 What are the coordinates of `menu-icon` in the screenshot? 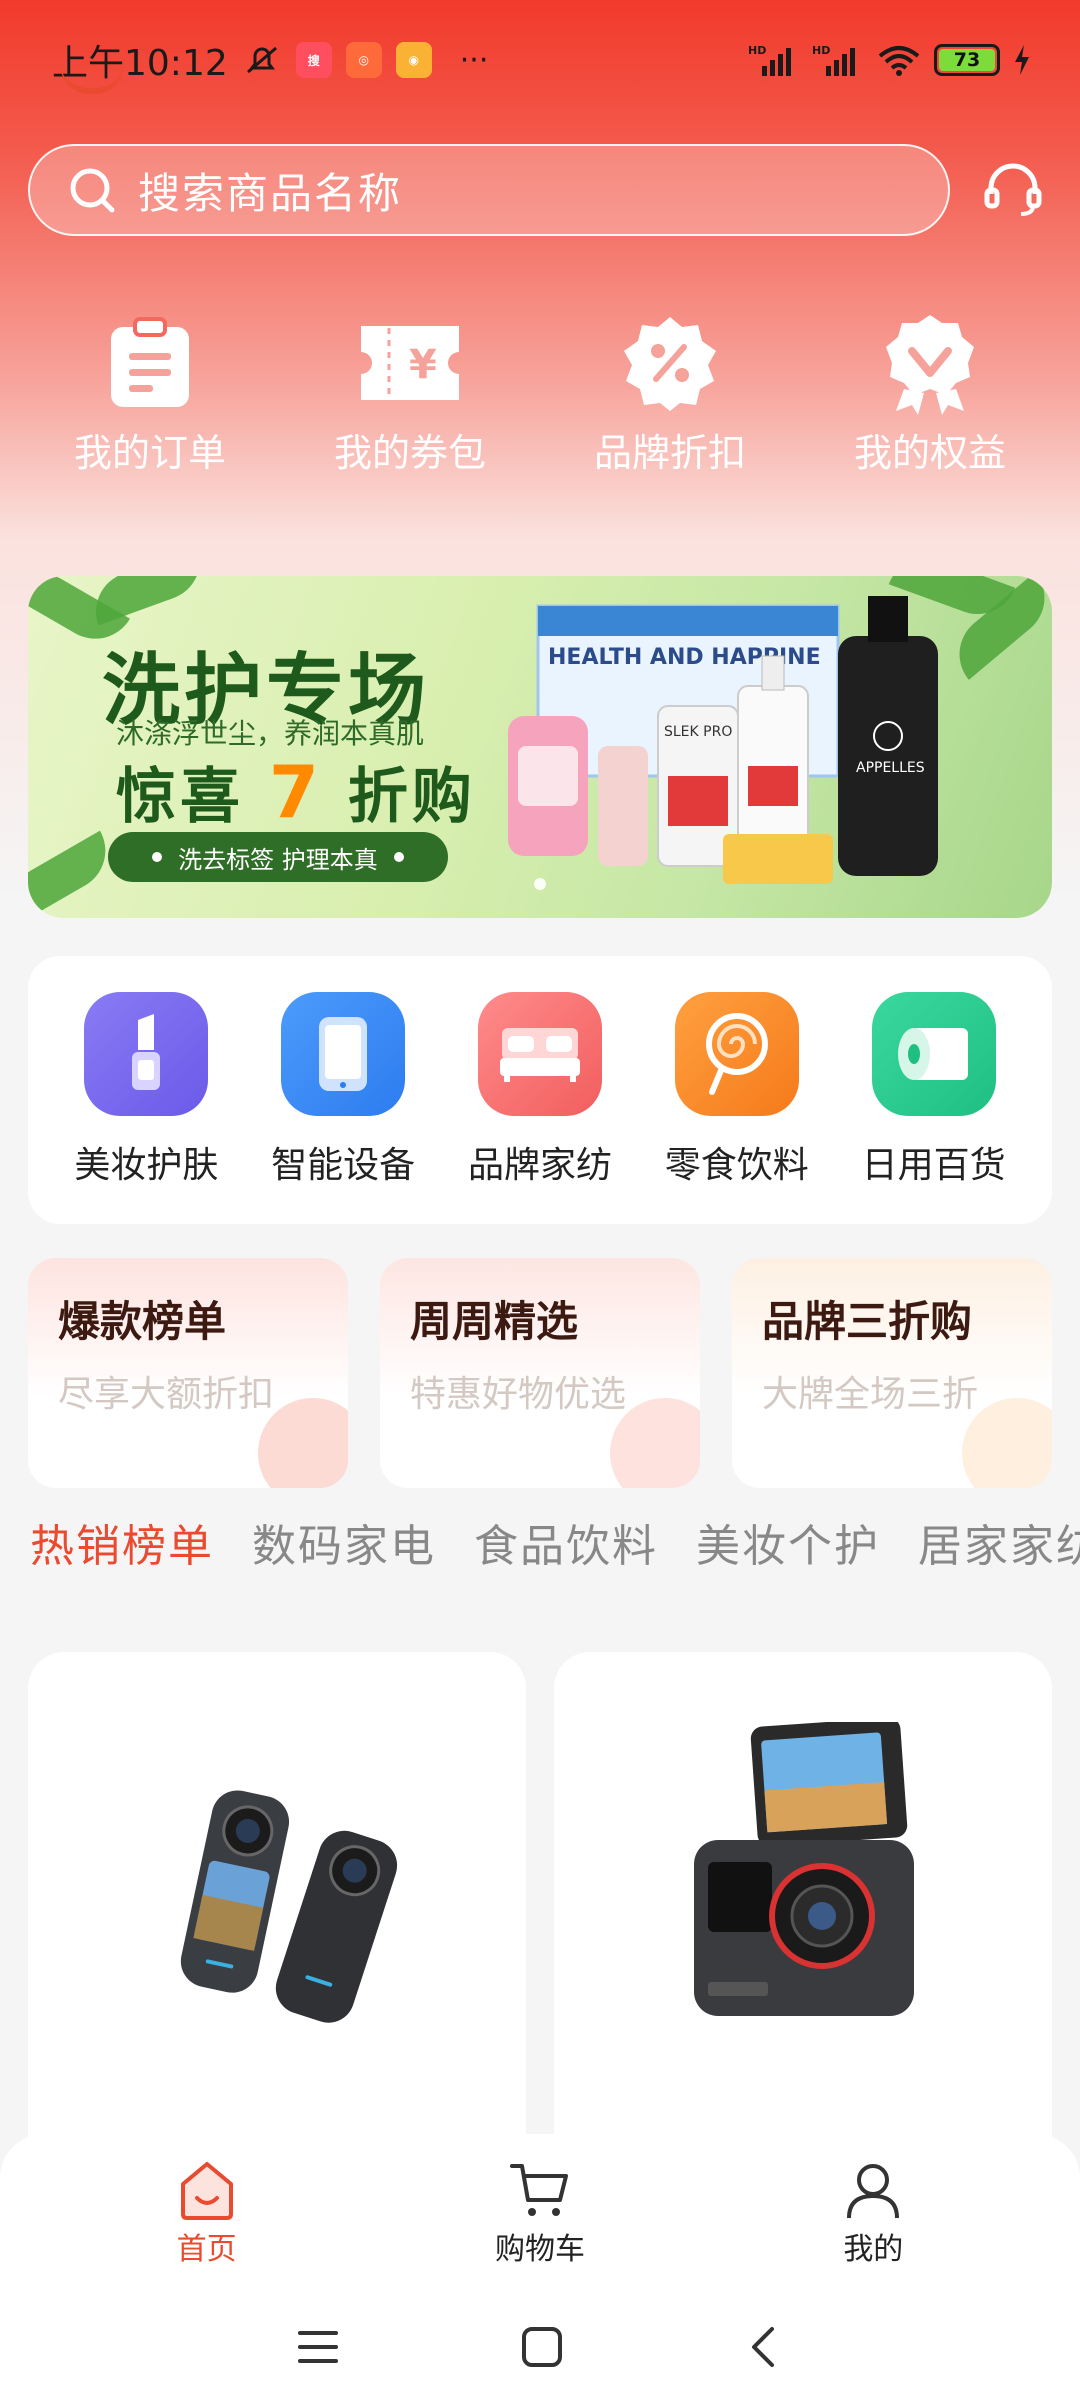 It's located at (318, 2347).